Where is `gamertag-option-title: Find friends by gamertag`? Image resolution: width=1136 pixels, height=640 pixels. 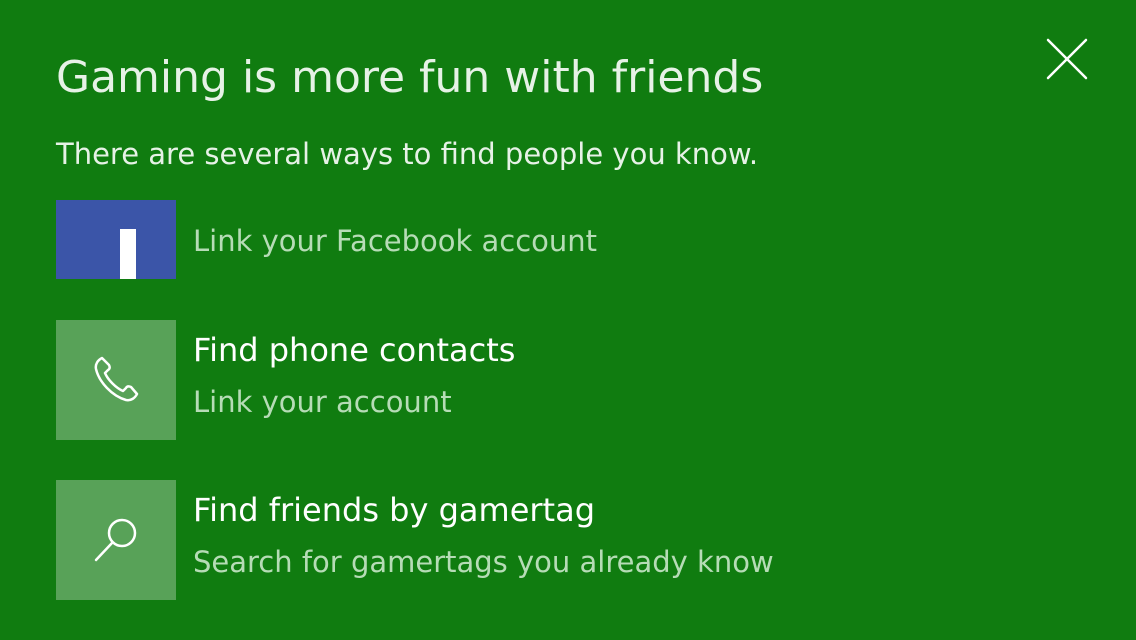 gamertag-option-title: Find friends by gamertag is located at coordinates (394, 510).